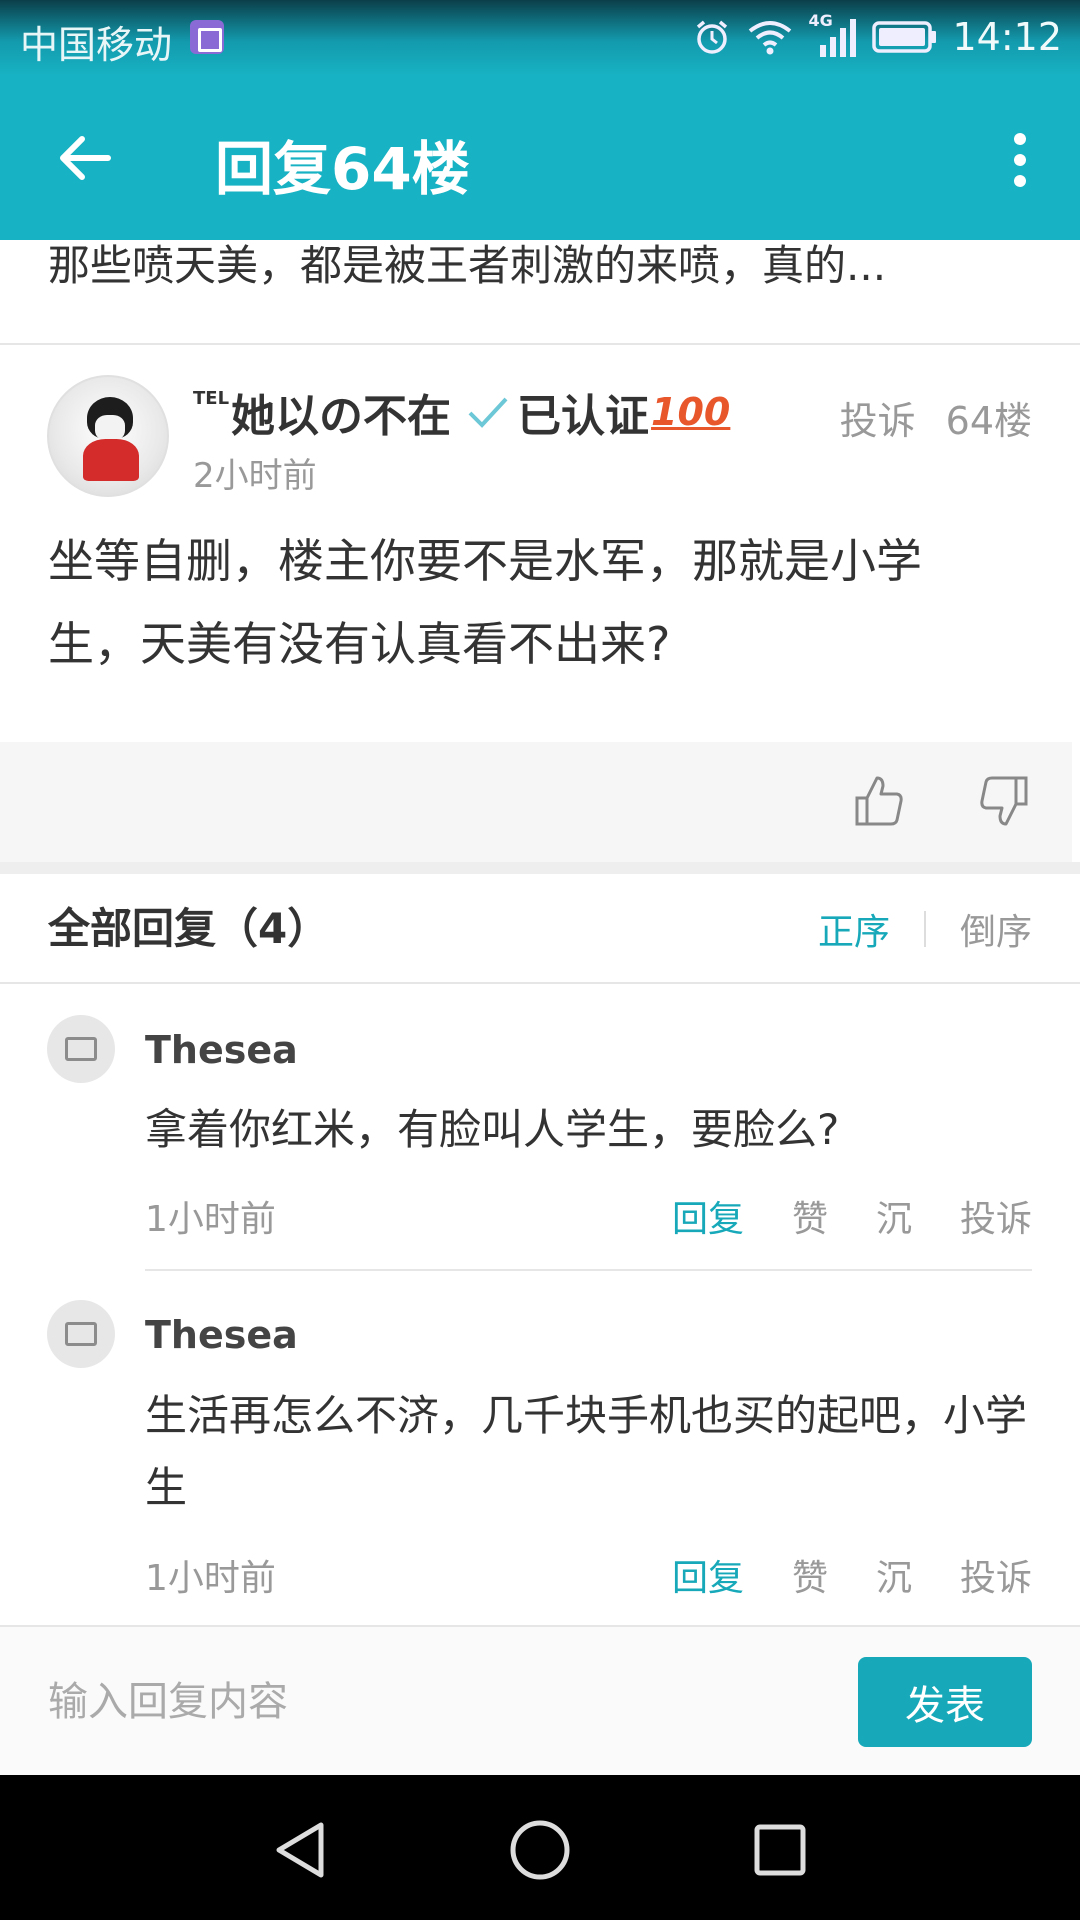 The image size is (1080, 1920). What do you see at coordinates (1020, 139) in the screenshot?
I see `more-vertical-icon` at bounding box center [1020, 139].